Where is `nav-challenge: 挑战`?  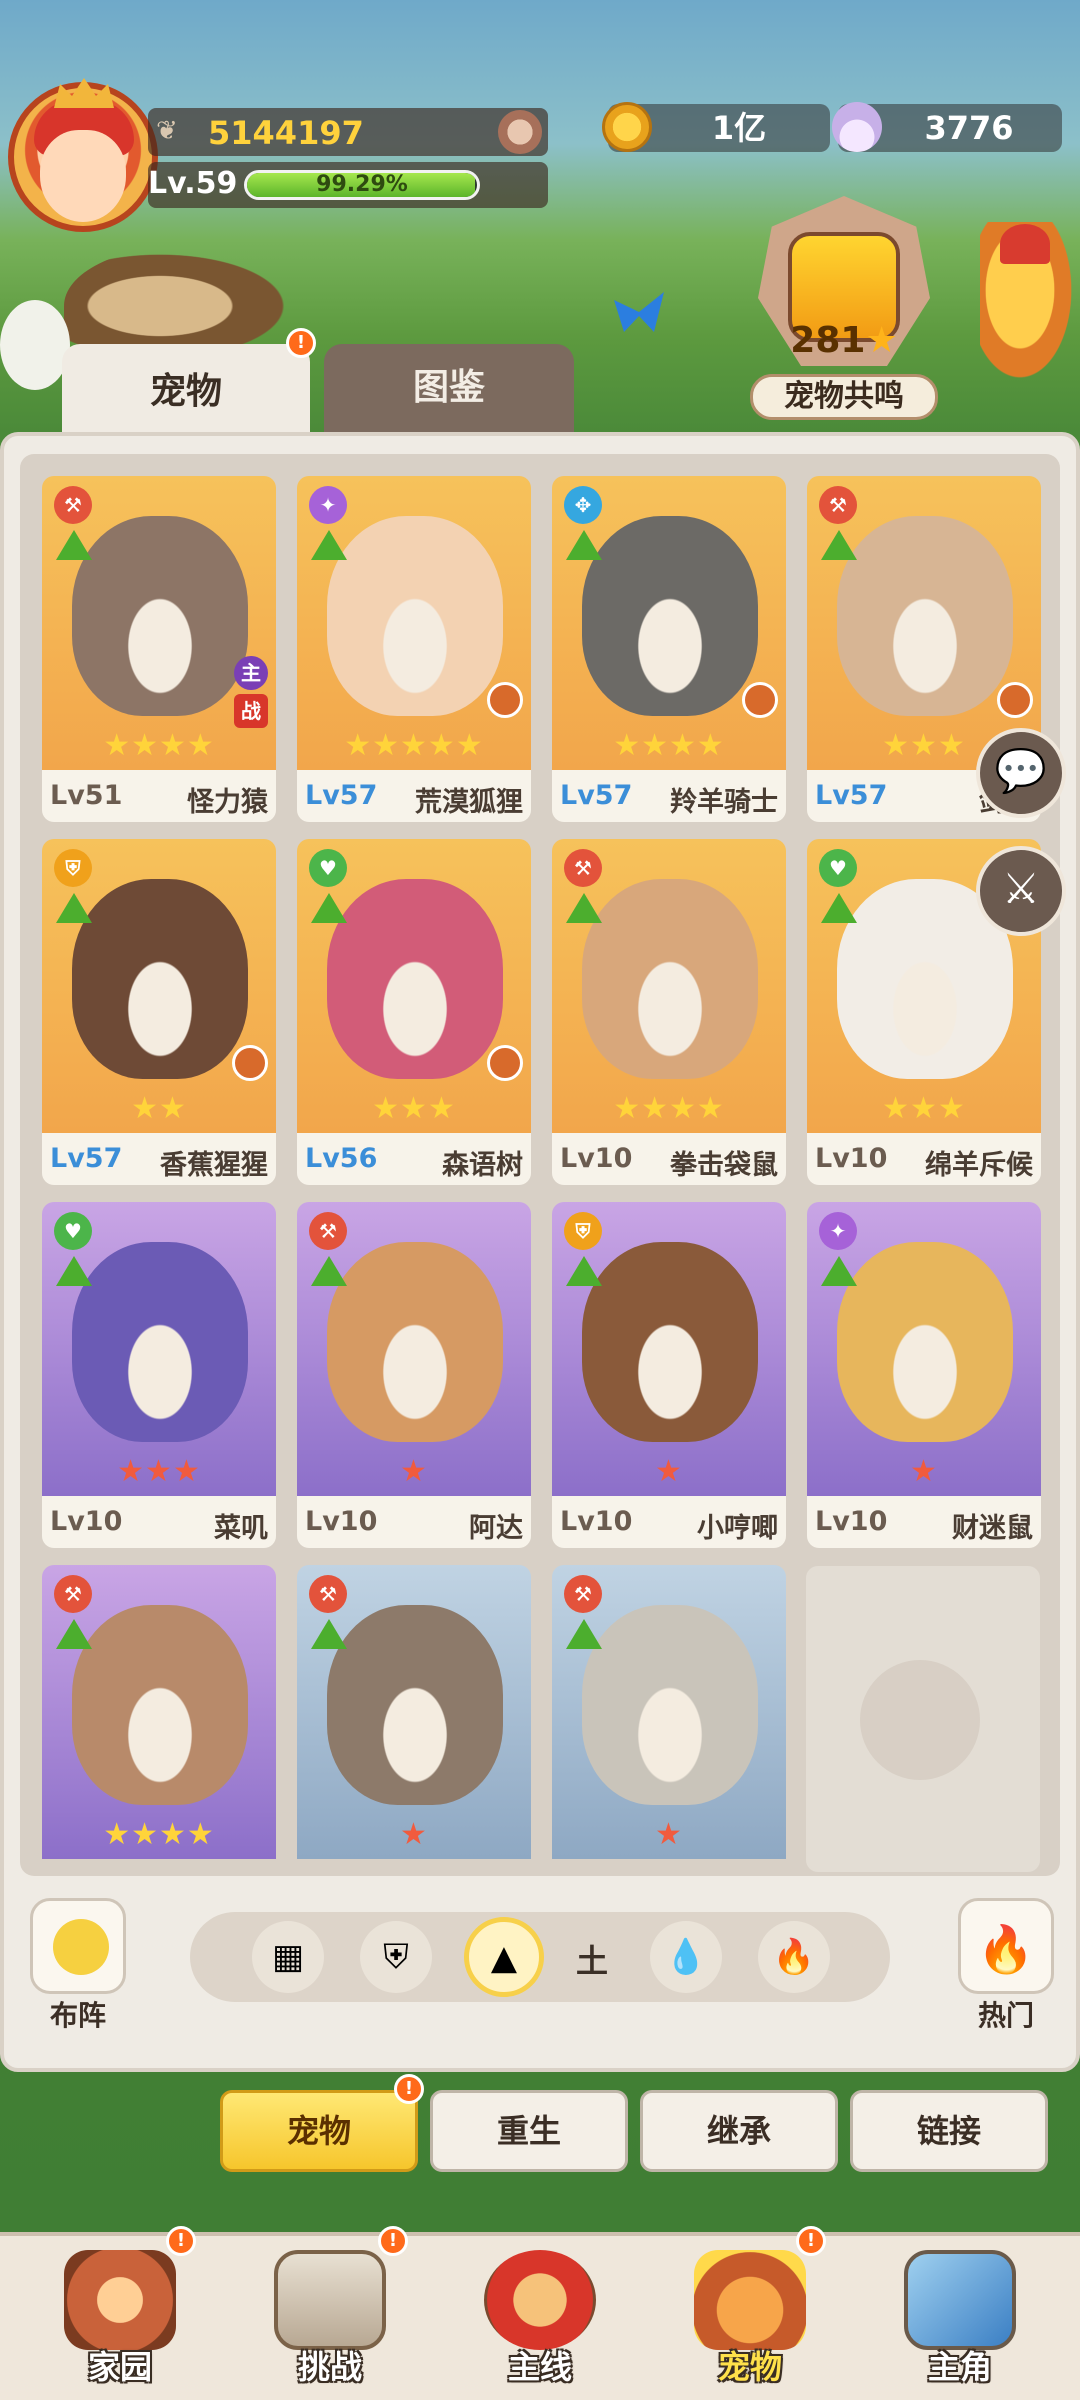 nav-challenge: 挑战 is located at coordinates (330, 2315).